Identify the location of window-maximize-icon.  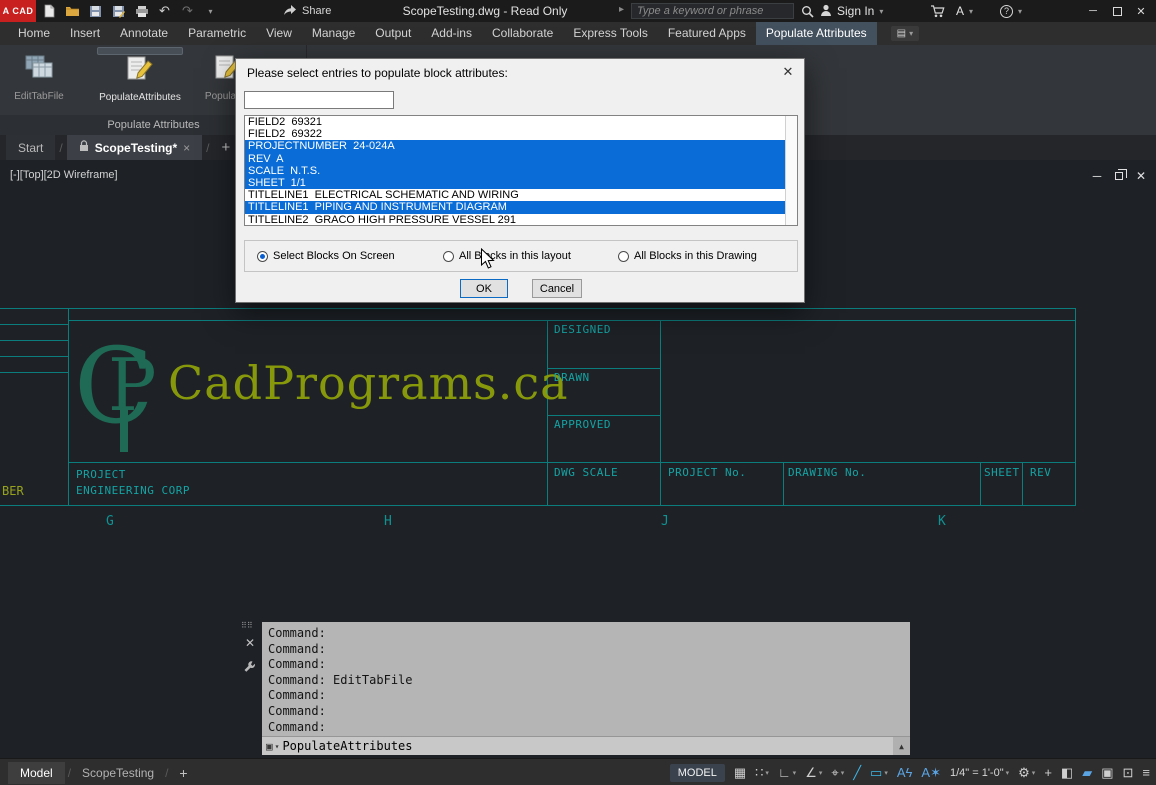
(1117, 11).